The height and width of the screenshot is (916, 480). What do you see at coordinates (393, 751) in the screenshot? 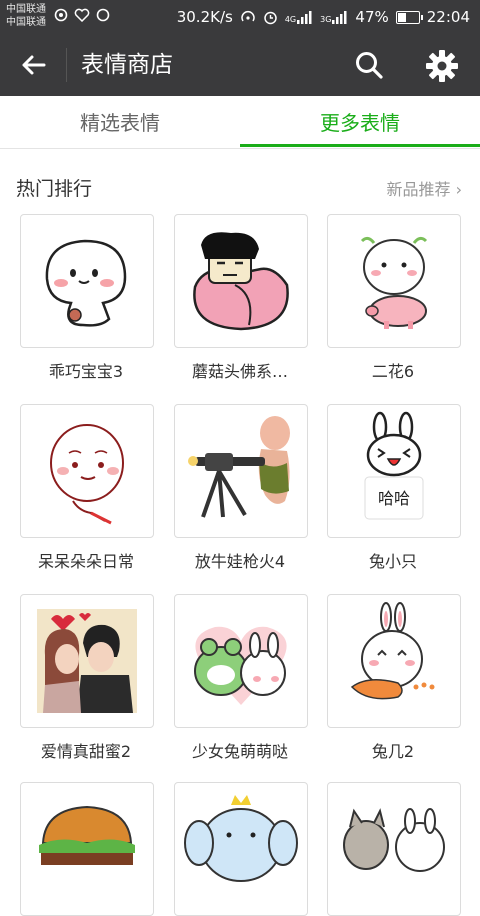
I see `sticker-name: 兔几2` at bounding box center [393, 751].